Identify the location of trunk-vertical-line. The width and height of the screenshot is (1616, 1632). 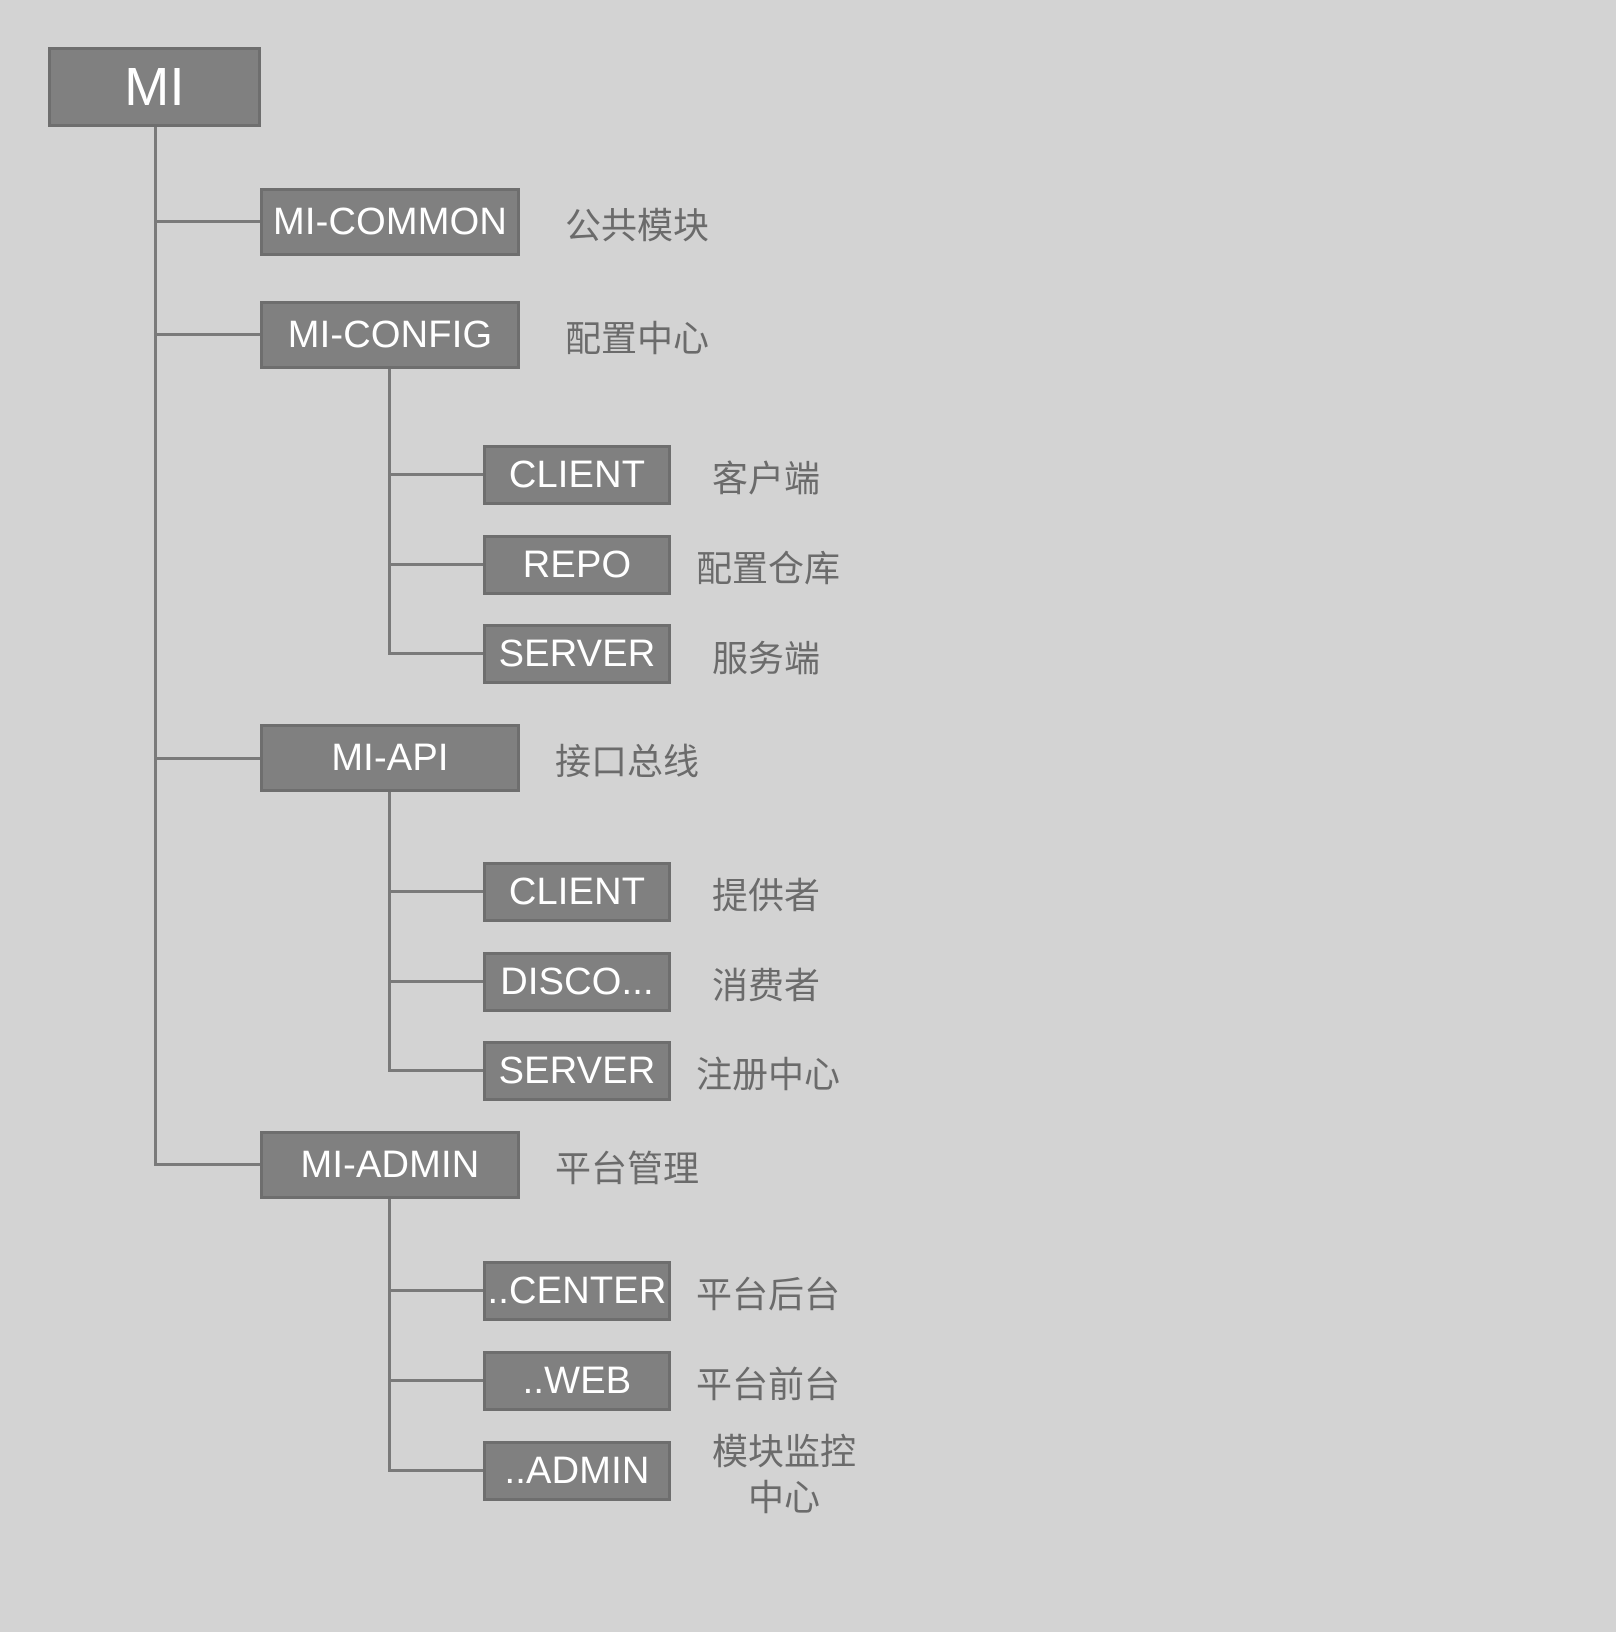
(155, 646).